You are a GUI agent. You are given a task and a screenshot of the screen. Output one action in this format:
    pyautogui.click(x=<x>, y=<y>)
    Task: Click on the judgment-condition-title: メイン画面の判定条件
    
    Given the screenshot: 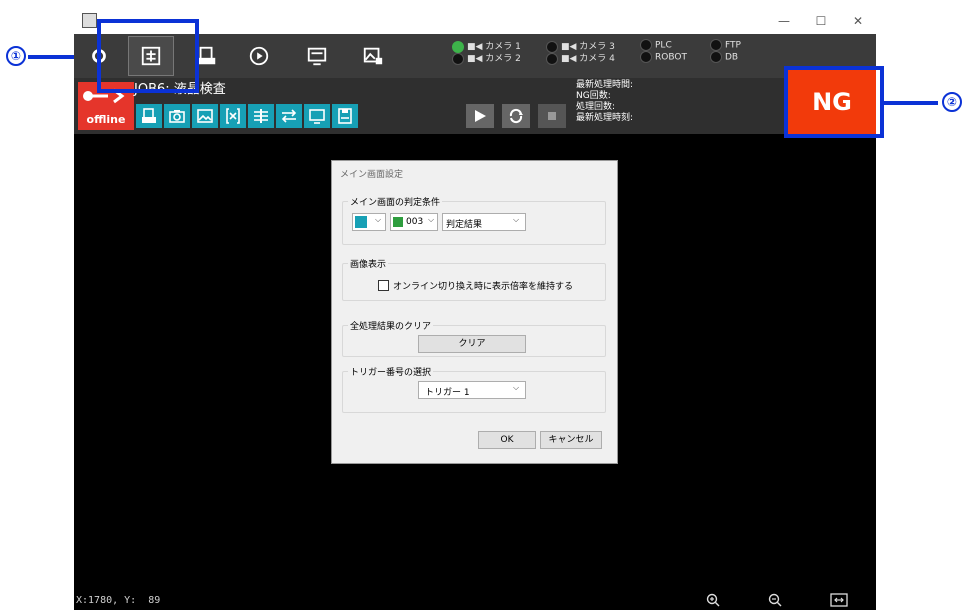 What is the action you would take?
    pyautogui.click(x=395, y=201)
    